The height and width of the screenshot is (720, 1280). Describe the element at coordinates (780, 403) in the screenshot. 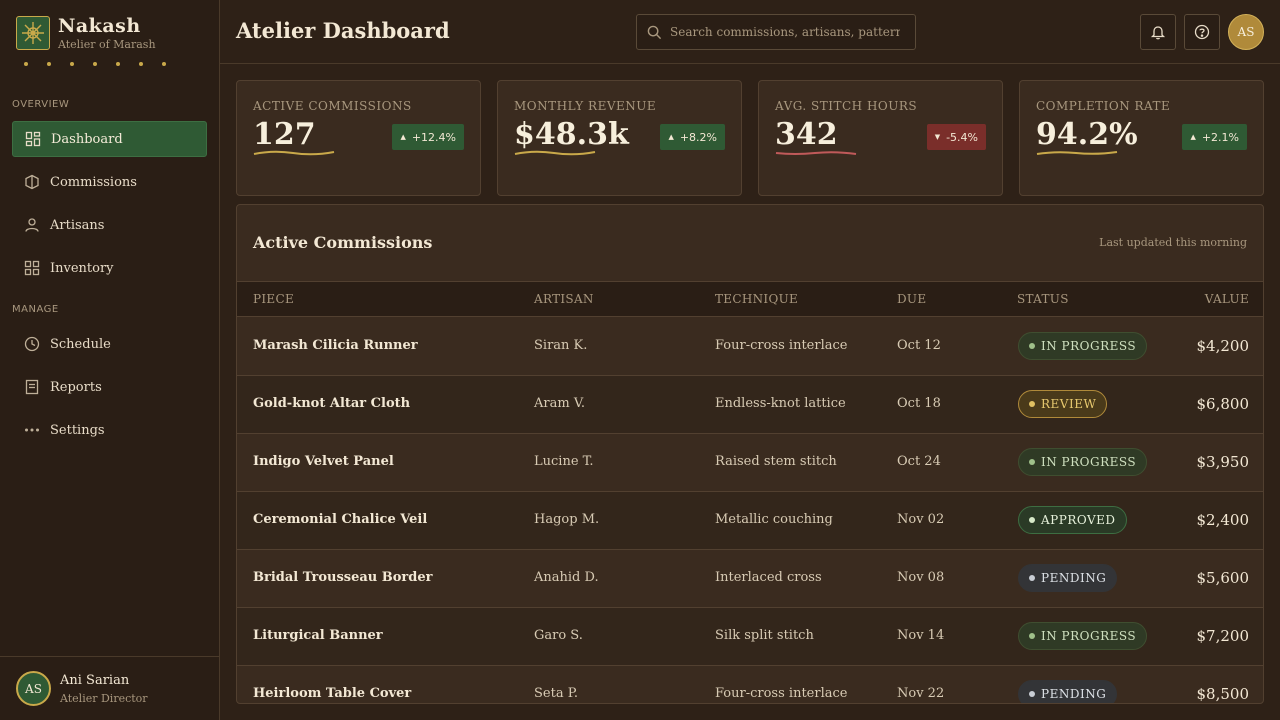

I see `cell-technique: Endless-knot lattice` at that location.